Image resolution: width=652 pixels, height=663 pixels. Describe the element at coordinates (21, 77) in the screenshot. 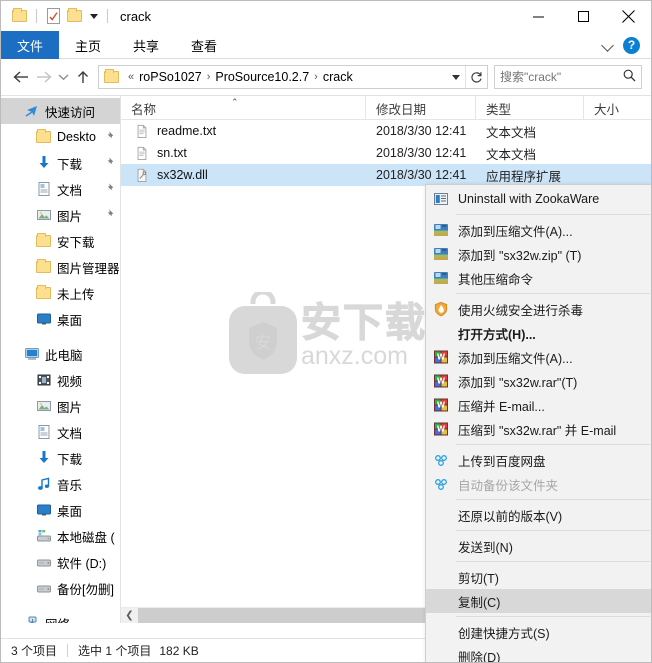

I see `back-arrow-icon` at that location.